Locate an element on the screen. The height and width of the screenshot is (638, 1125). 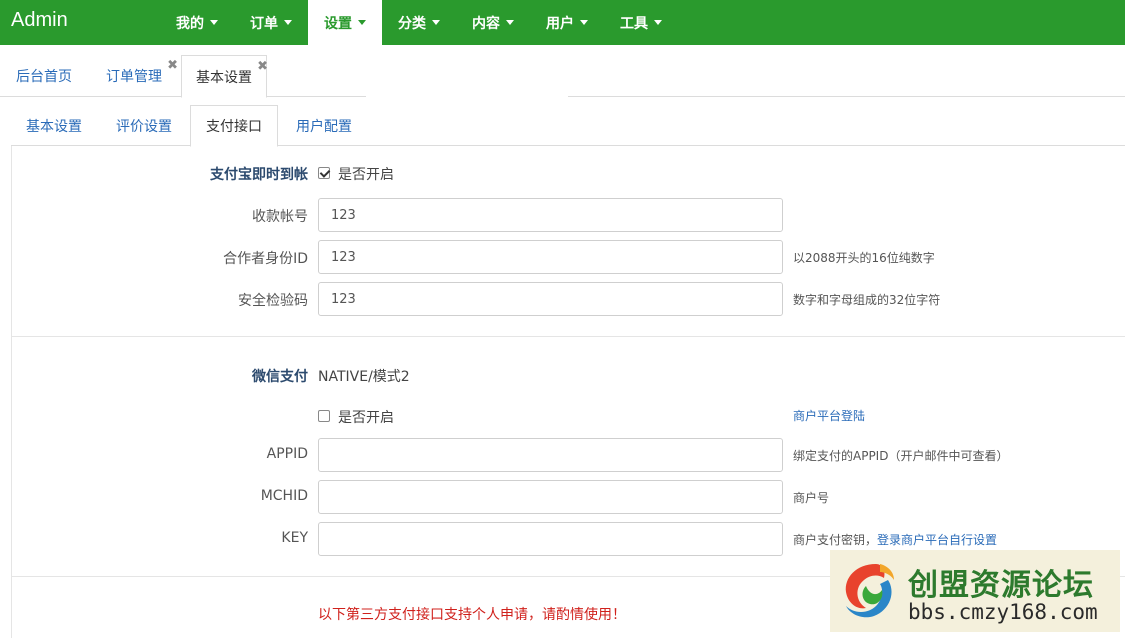
nav-item-users: 用户 is located at coordinates (567, 22).